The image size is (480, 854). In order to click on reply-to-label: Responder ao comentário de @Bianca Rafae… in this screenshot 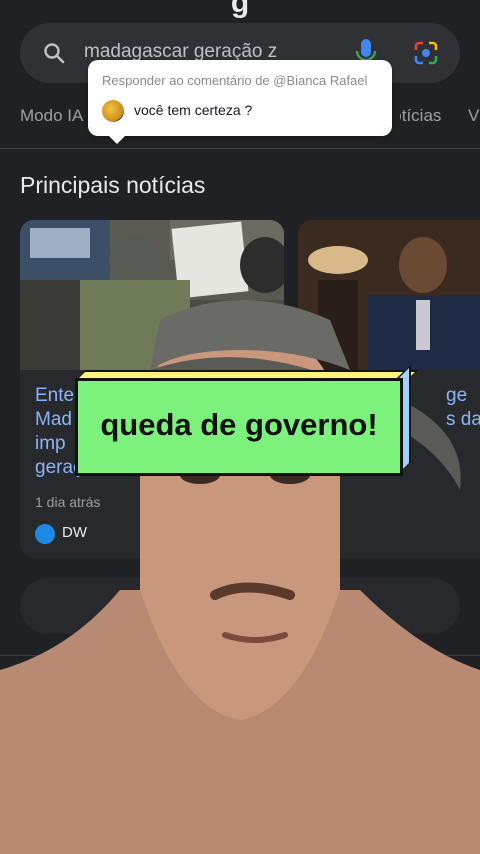, I will do `click(235, 80)`.